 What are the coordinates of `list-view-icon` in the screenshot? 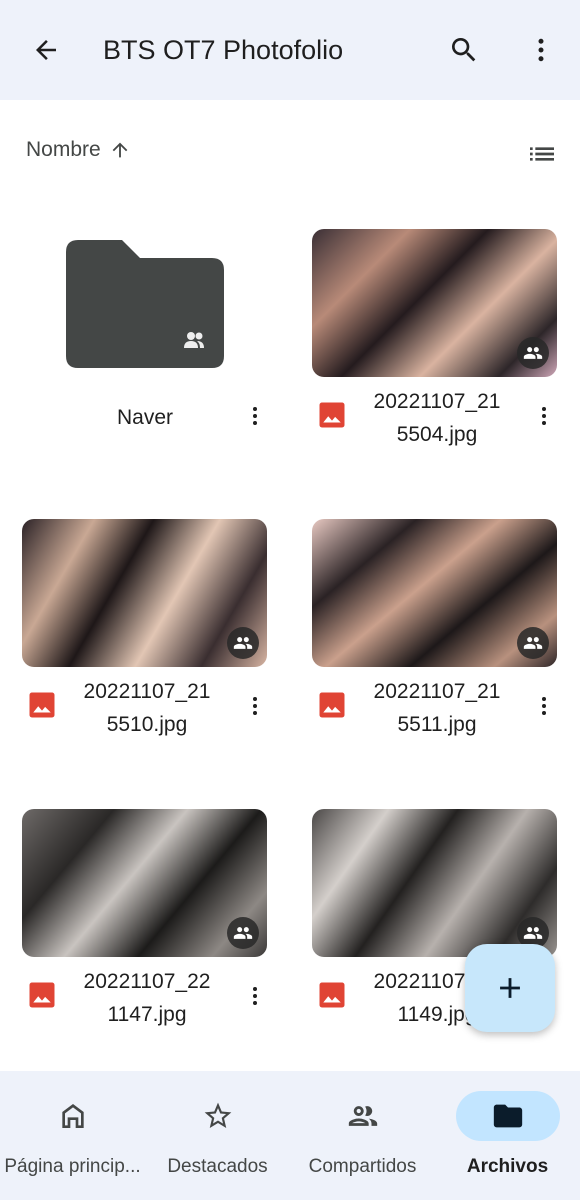 It's located at (542, 154).